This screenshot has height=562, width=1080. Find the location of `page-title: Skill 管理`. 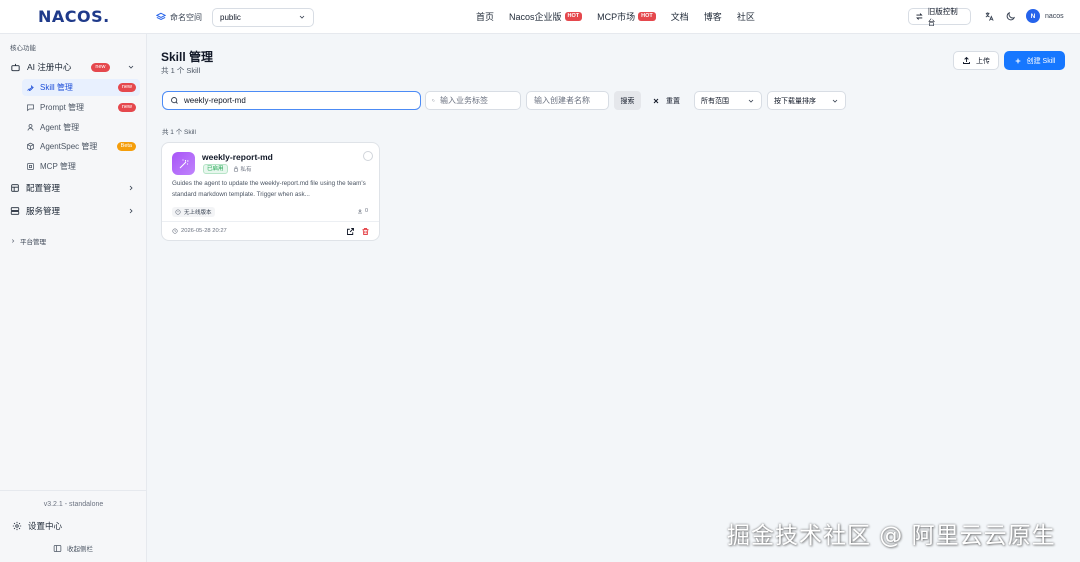

page-title: Skill 管理 is located at coordinates (187, 57).